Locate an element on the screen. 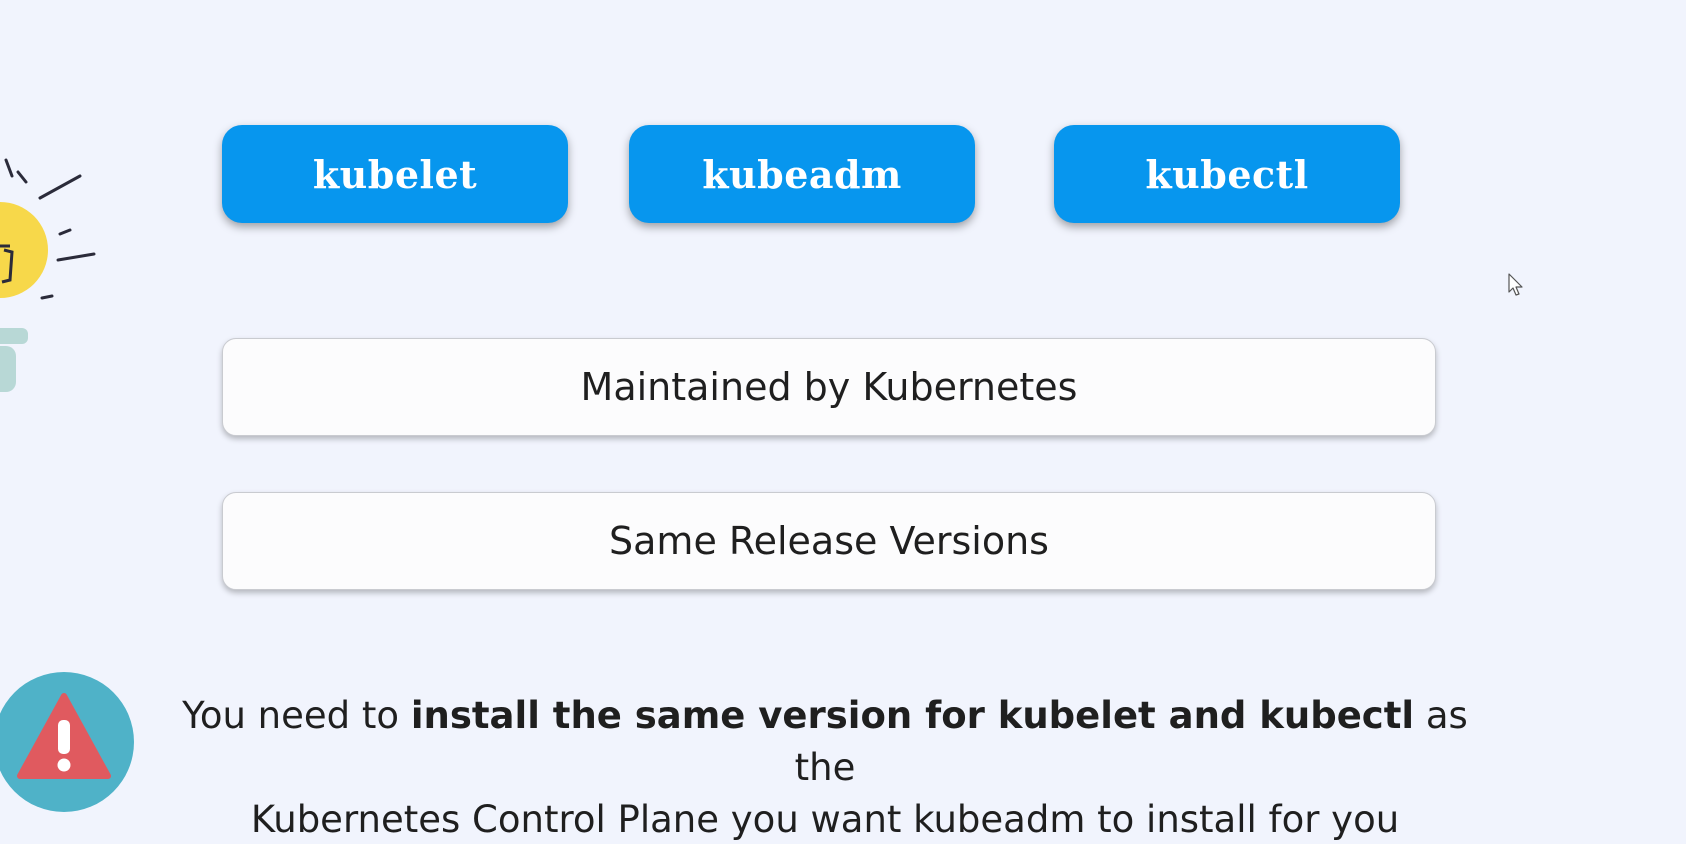  kubeadm-label: kubeadm is located at coordinates (802, 174).